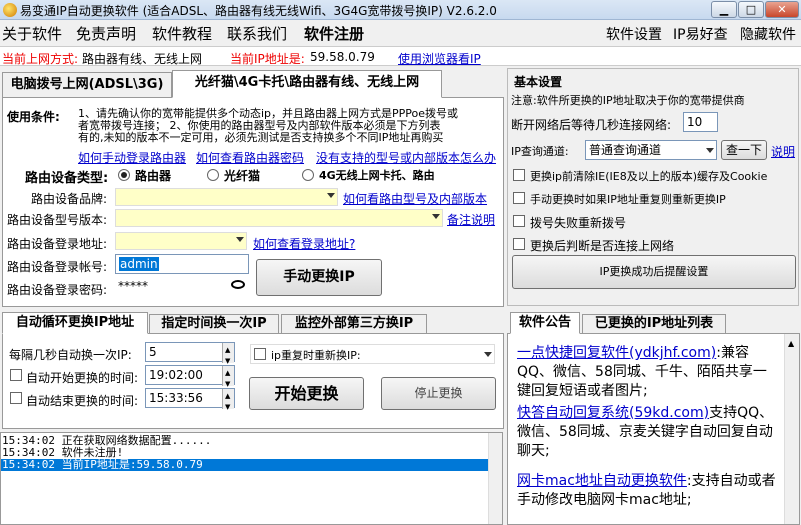 This screenshot has width=801, height=525. Describe the element at coordinates (415, 198) in the screenshot. I see `brand-help-link: 如何看路由型号及内部版本` at that location.